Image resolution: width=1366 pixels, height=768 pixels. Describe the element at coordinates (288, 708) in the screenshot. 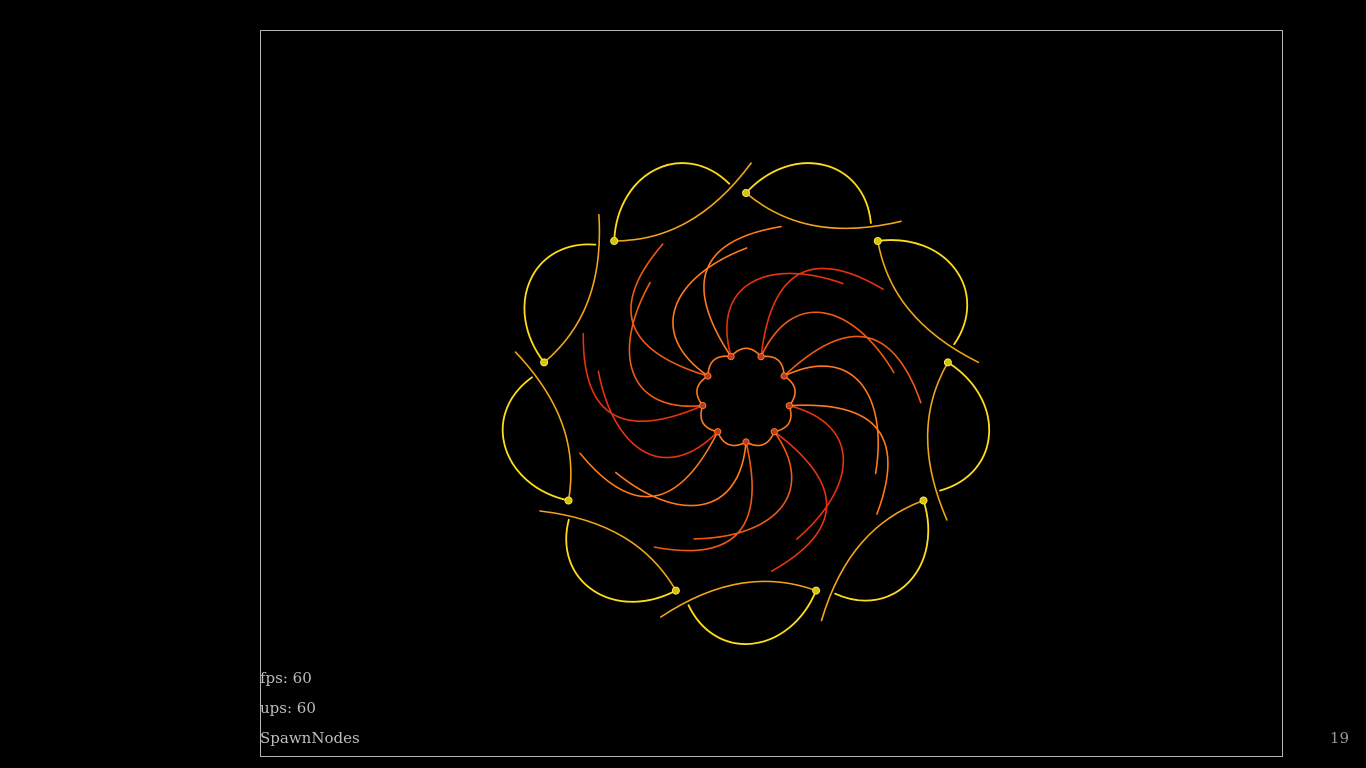

I see `ups-readout: ups: 60` at that location.